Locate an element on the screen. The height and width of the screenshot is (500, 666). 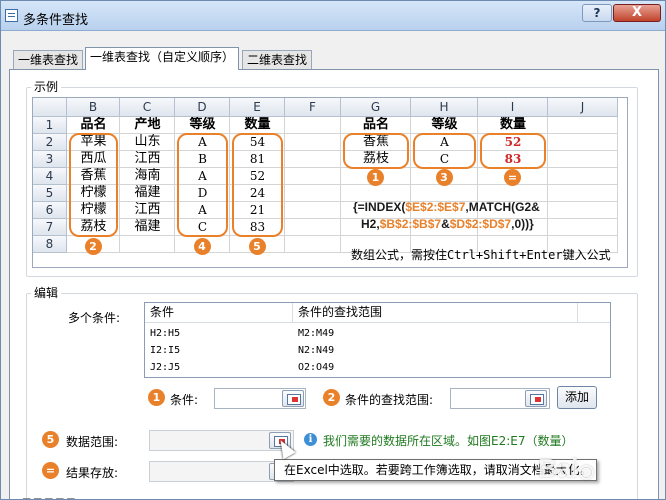
table-cell: 苹果 is located at coordinates (93, 141).